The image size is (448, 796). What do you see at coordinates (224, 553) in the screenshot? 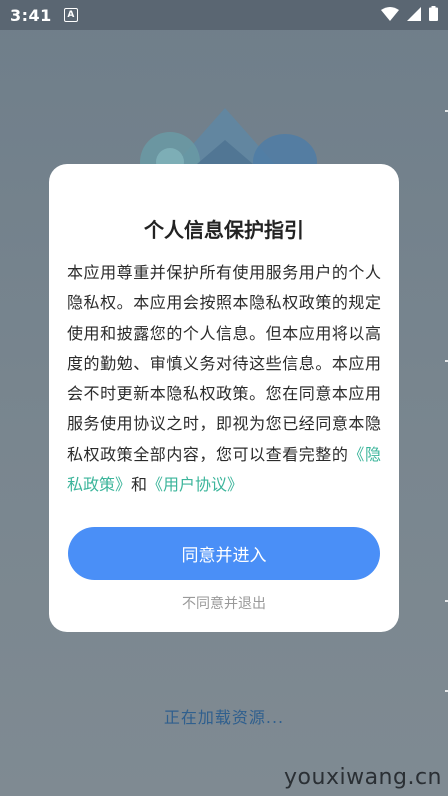
I see `agree-button: 同意并进入` at bounding box center [224, 553].